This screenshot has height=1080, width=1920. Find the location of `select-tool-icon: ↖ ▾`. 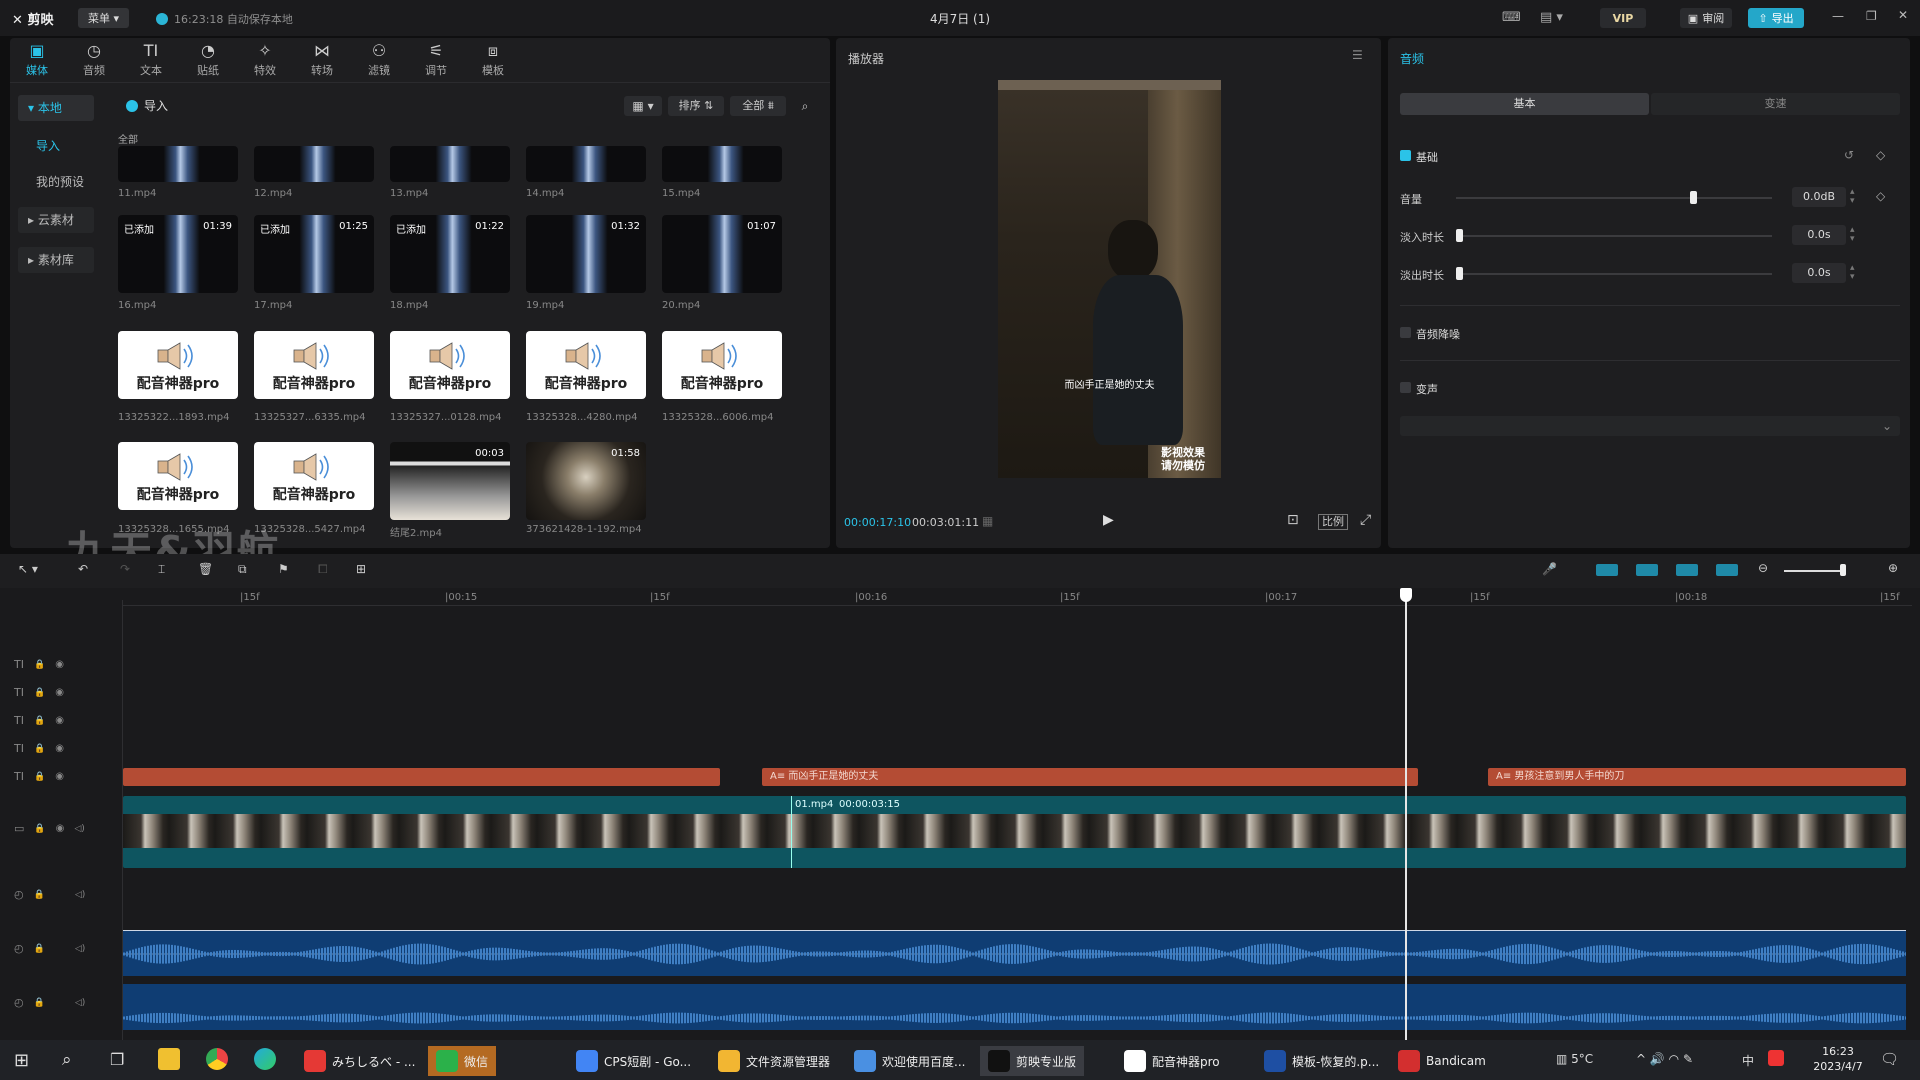

select-tool-icon: ↖ ▾ is located at coordinates (28, 569).